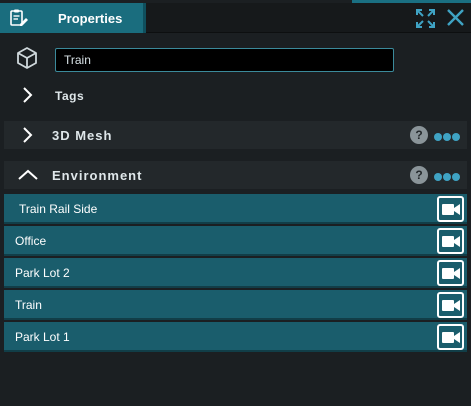 The image size is (471, 406). I want to click on section-title: 3D Mesh, so click(82, 135).